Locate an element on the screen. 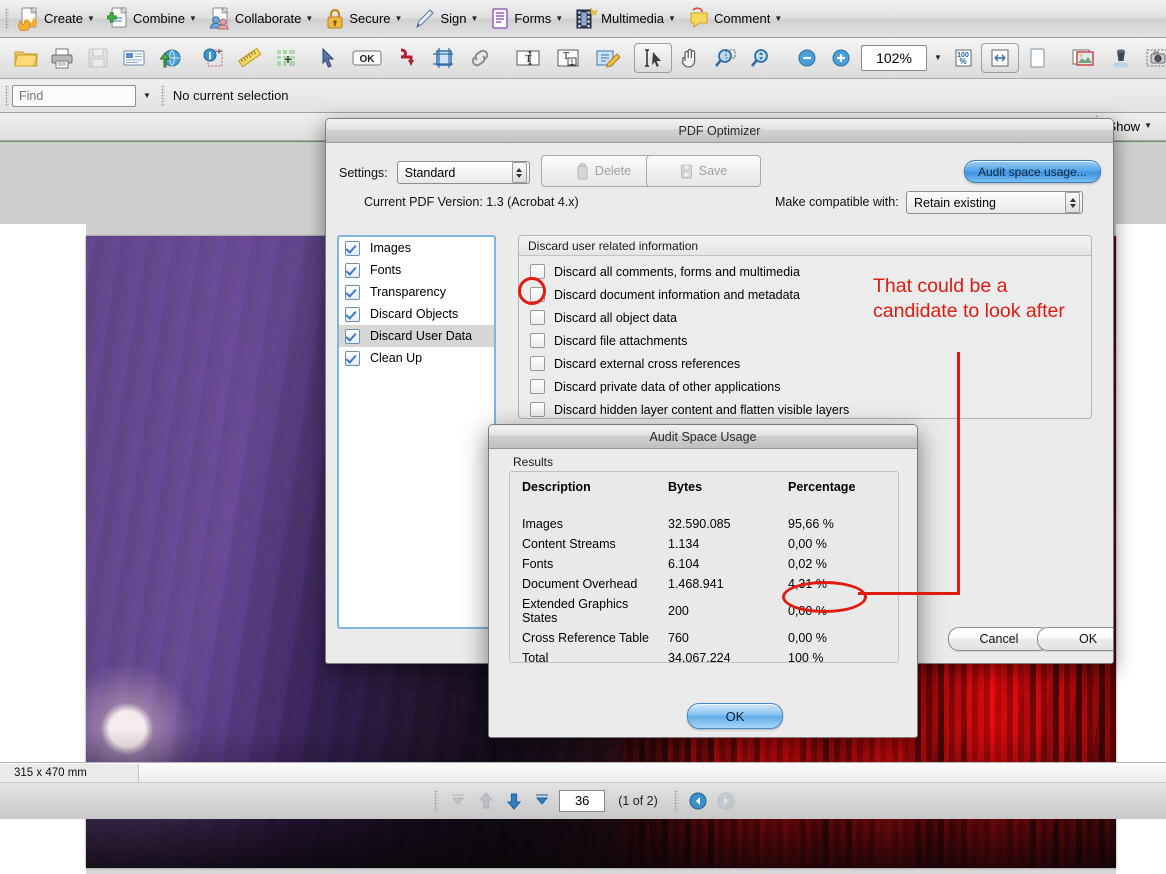 The image size is (1166, 874). zoom-out-icon is located at coordinates (807, 58).